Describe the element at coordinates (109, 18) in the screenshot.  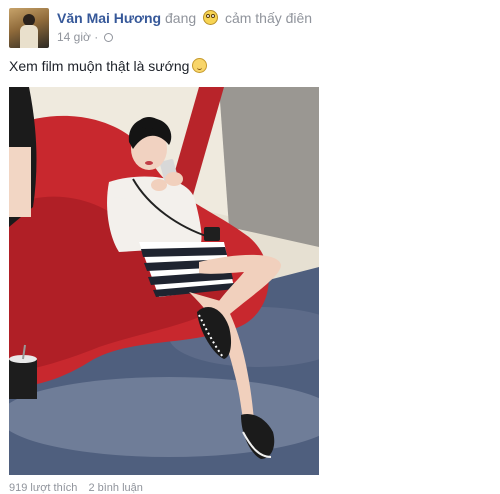
I see `author-name-link: Văn Mai Hương` at that location.